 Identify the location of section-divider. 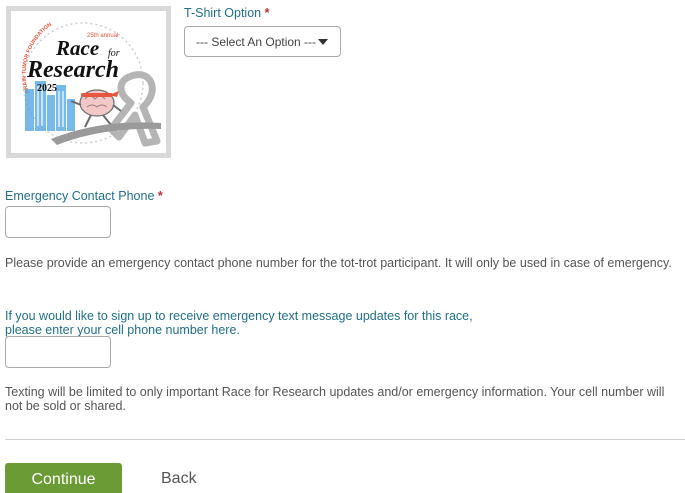
(345, 439).